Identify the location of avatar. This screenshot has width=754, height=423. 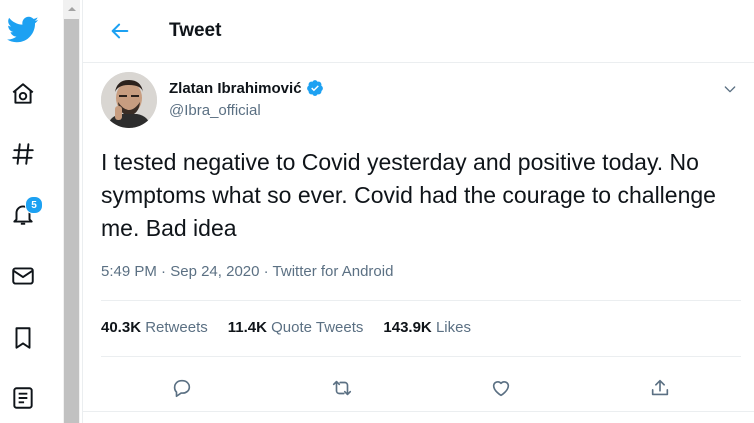
(129, 100).